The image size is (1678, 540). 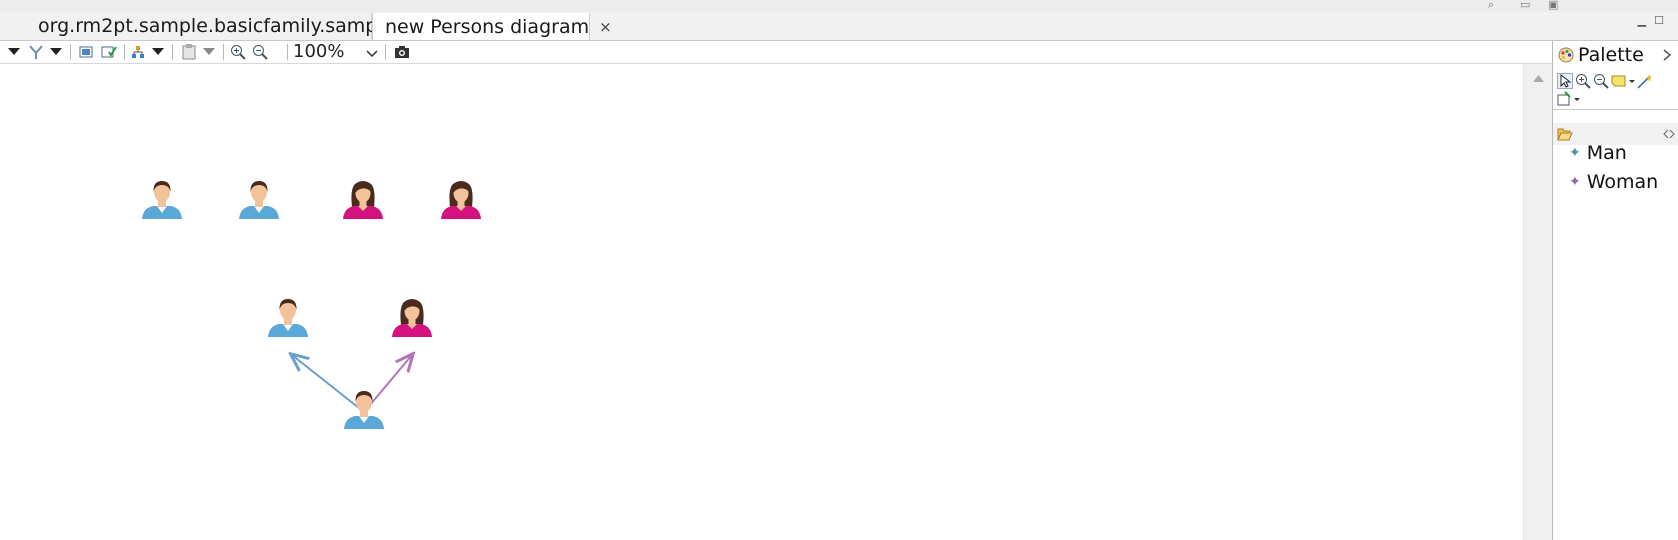 I want to click on drawer-pin-icon, so click(x=1669, y=134).